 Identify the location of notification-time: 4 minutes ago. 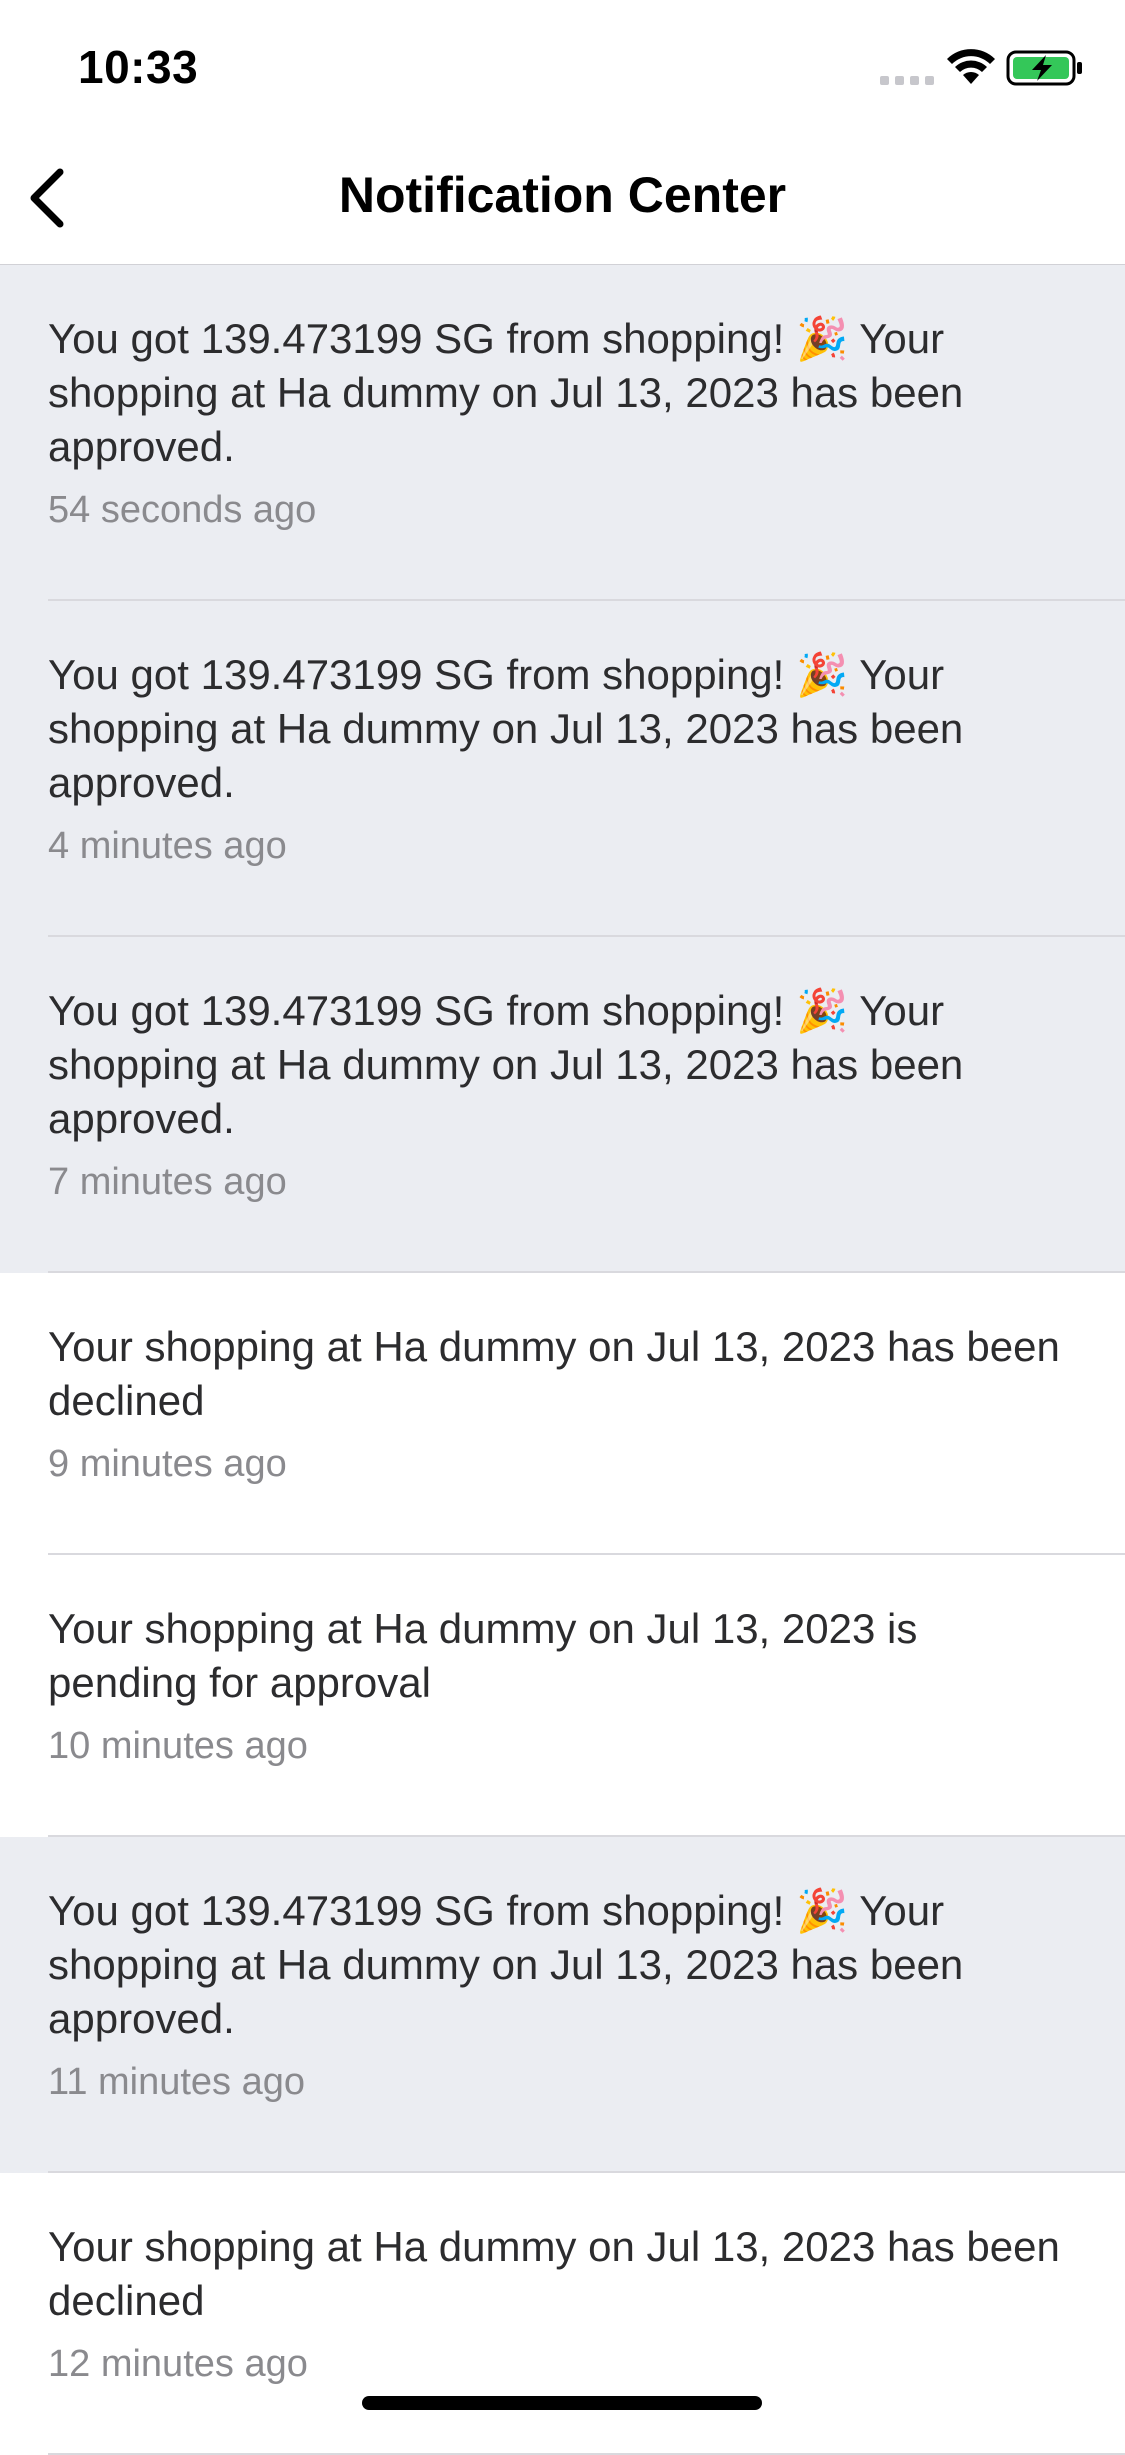
(167, 846).